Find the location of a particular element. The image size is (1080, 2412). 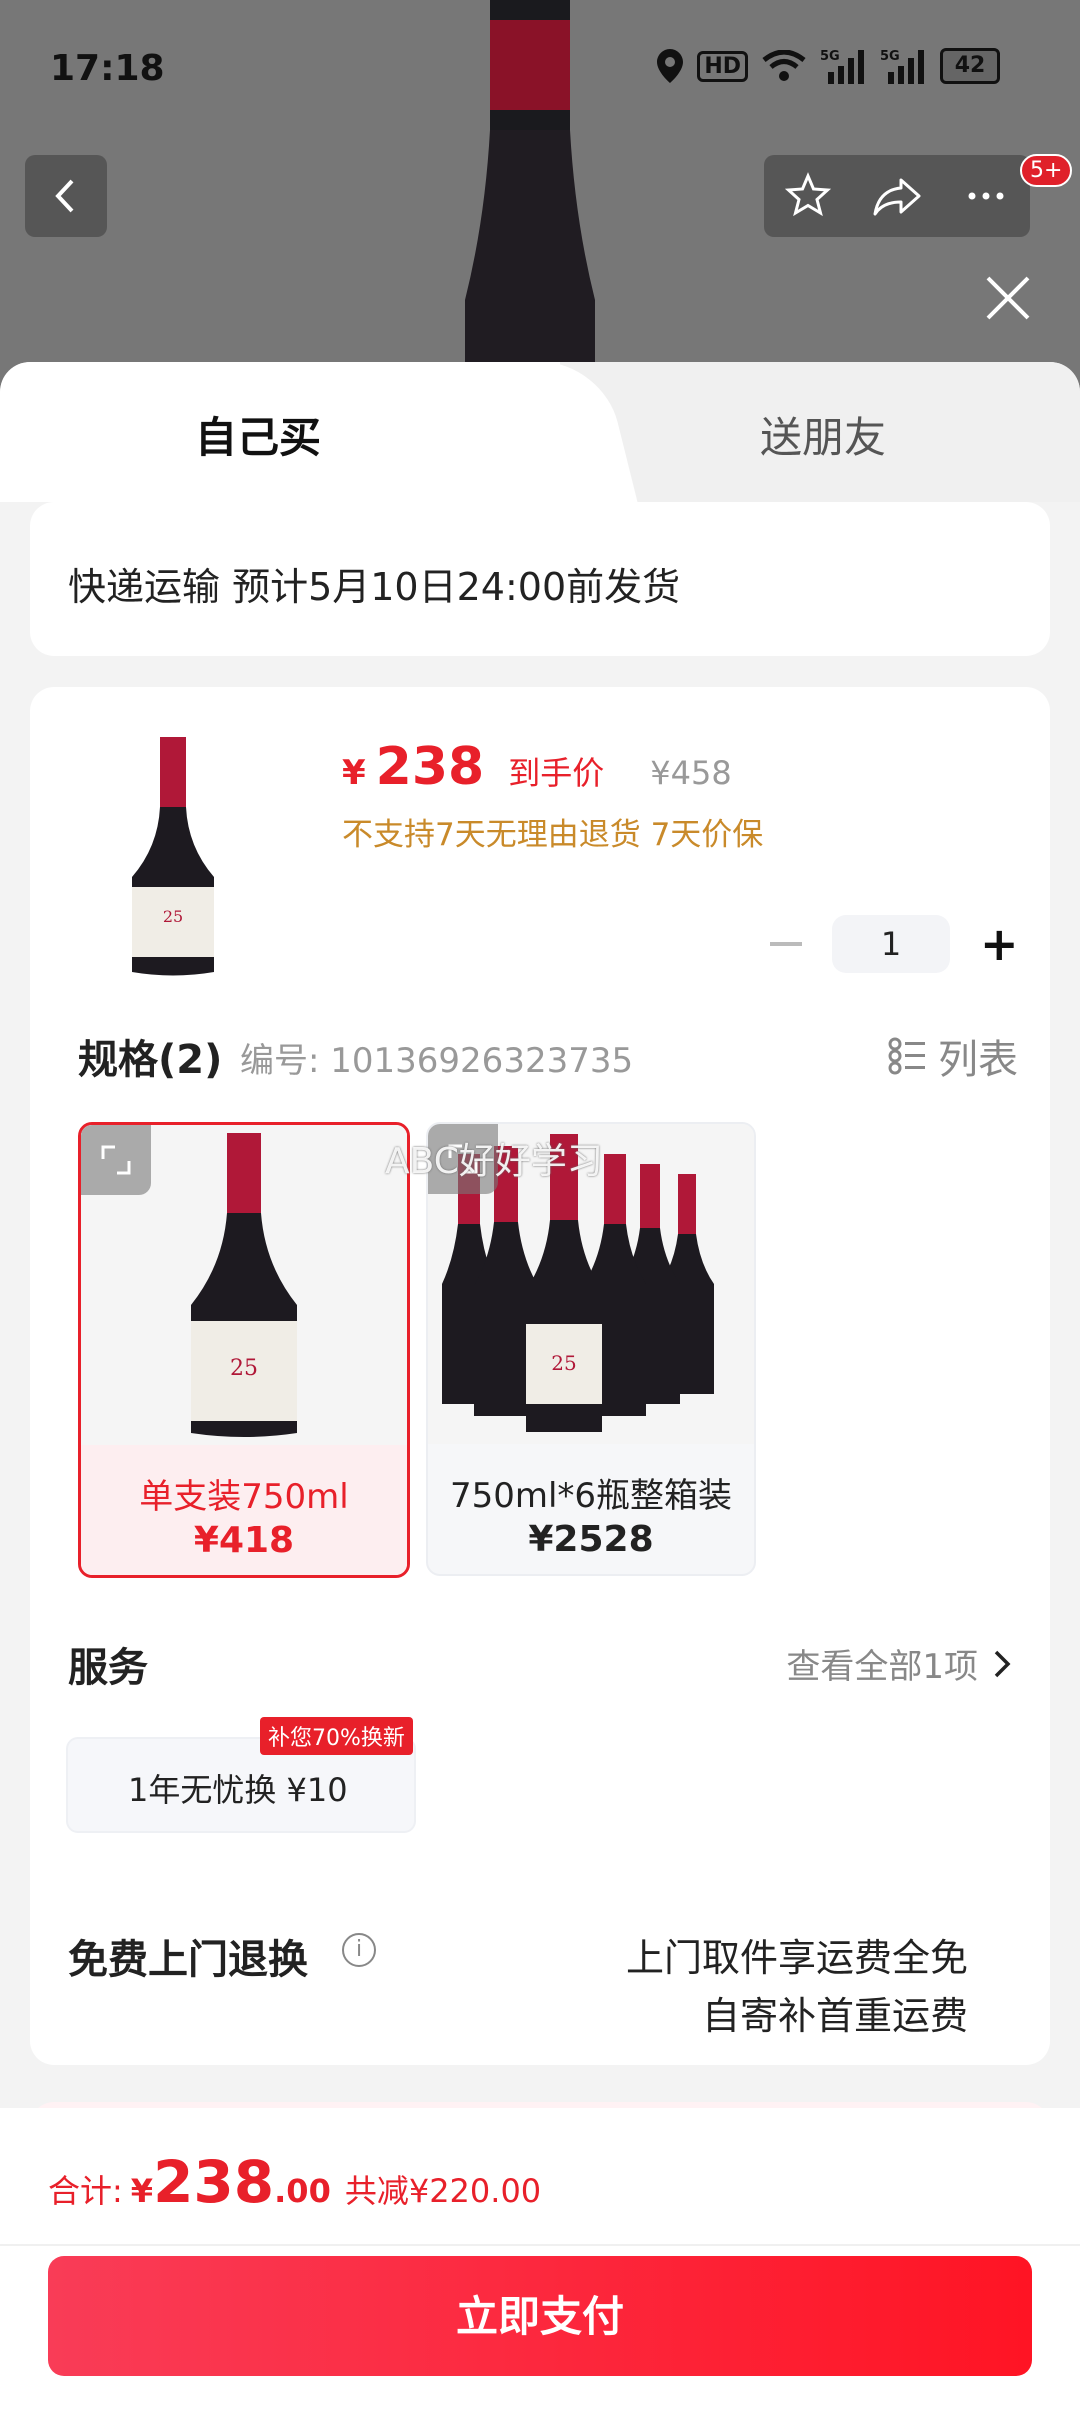

product-code: 编号: 10136926323735 is located at coordinates (437, 1061).